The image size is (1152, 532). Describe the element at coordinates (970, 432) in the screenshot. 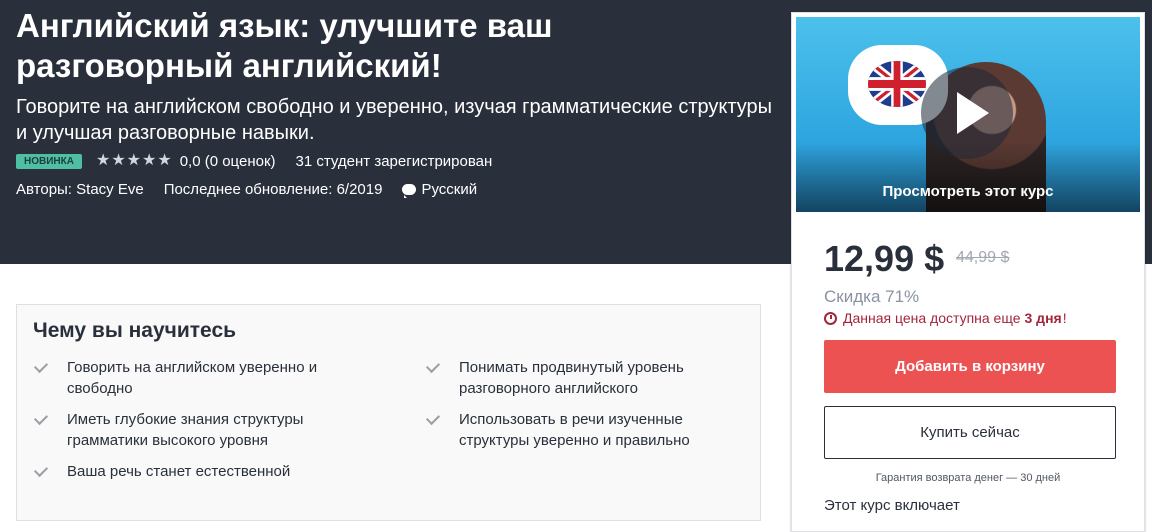

I see `buy-now-button: Купить сейчас` at that location.